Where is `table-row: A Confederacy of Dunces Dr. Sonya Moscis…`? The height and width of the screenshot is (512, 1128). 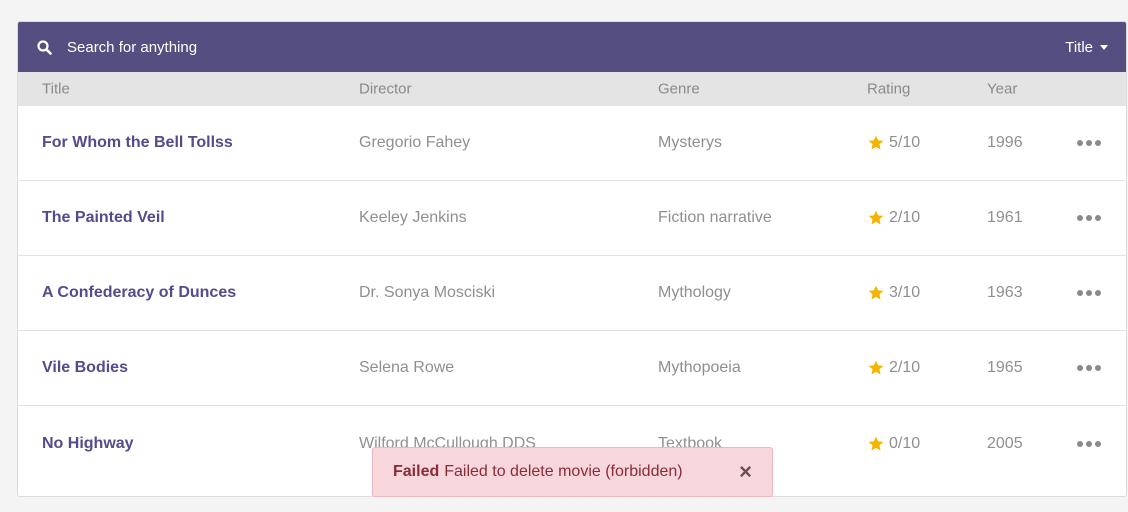
table-row: A Confederacy of Dunces Dr. Sonya Moscis… is located at coordinates (572, 293).